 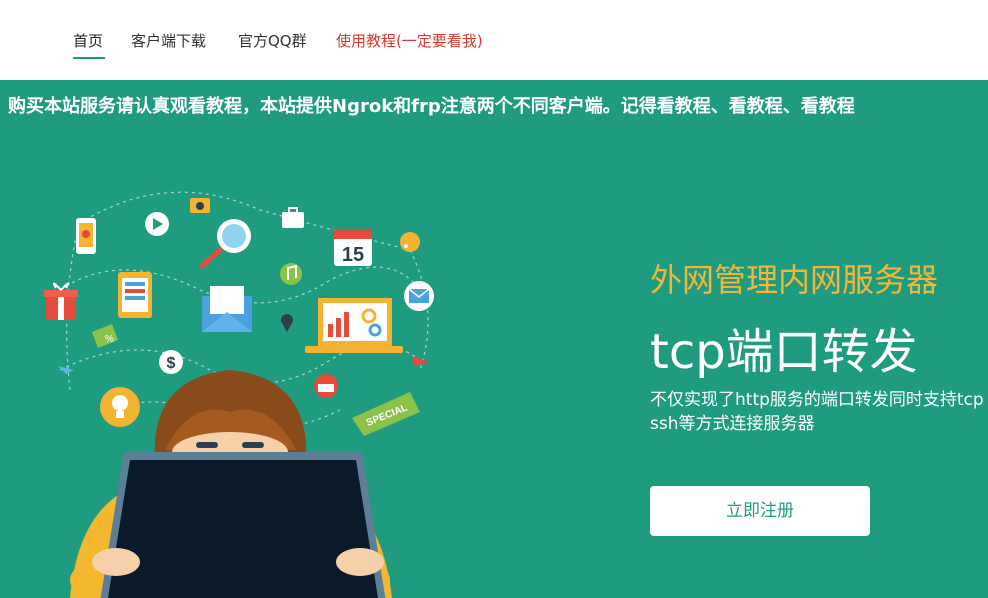 What do you see at coordinates (135, 295) in the screenshot?
I see `tablet-icon` at bounding box center [135, 295].